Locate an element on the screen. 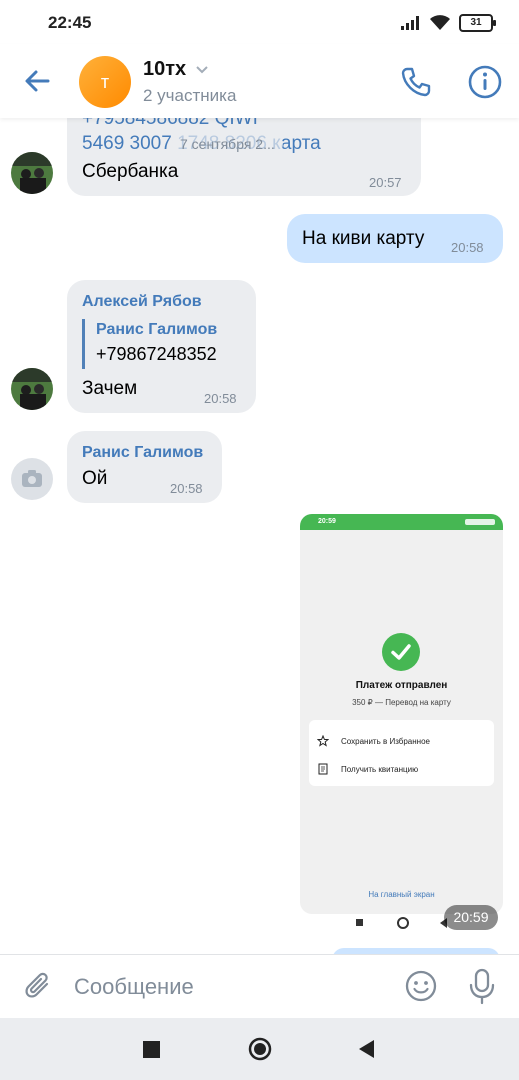  photo-status-icons is located at coordinates (480, 522).